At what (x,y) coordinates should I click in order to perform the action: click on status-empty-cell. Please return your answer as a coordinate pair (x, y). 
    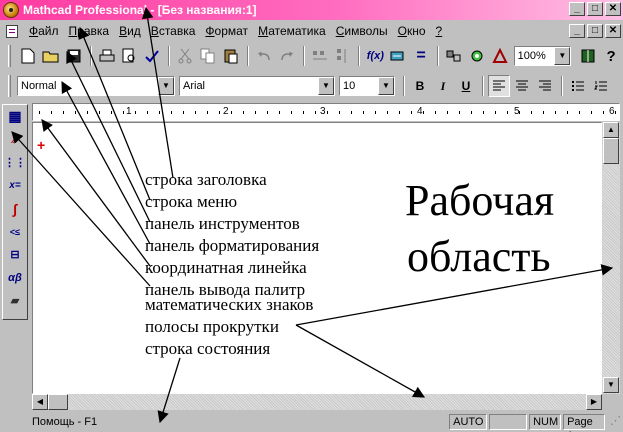
    Looking at the image, I should click on (508, 422).